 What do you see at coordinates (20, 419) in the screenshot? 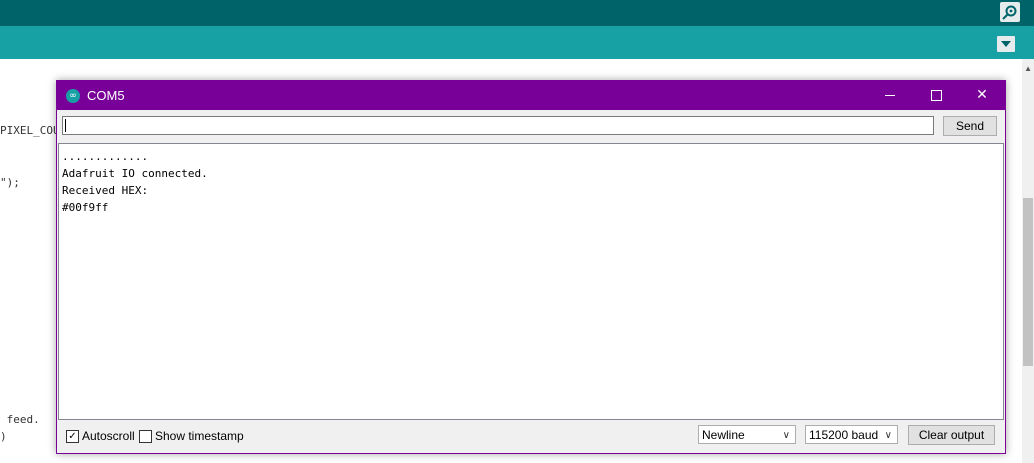
I see `code-line: feed.` at bounding box center [20, 419].